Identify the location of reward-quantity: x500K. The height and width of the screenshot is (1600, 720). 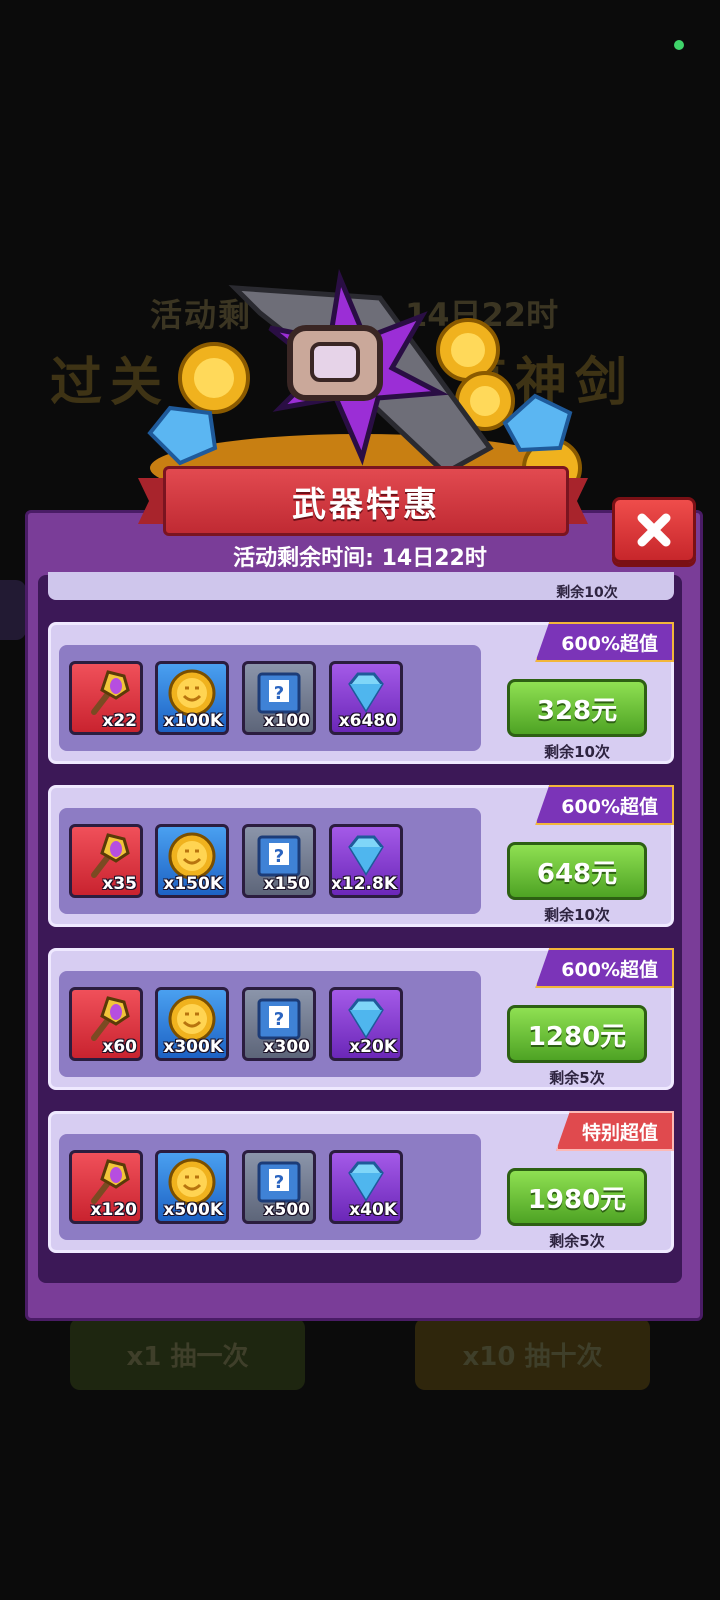
(193, 1210).